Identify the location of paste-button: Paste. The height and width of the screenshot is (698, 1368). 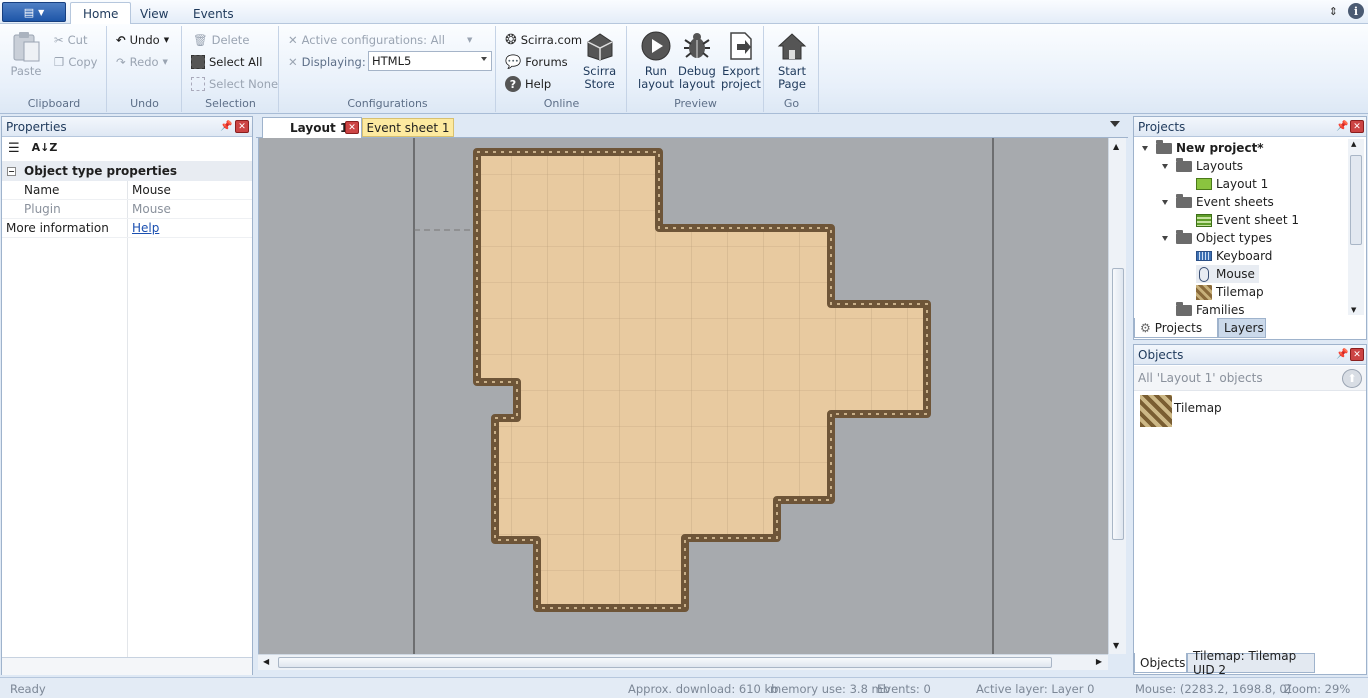
(26, 54).